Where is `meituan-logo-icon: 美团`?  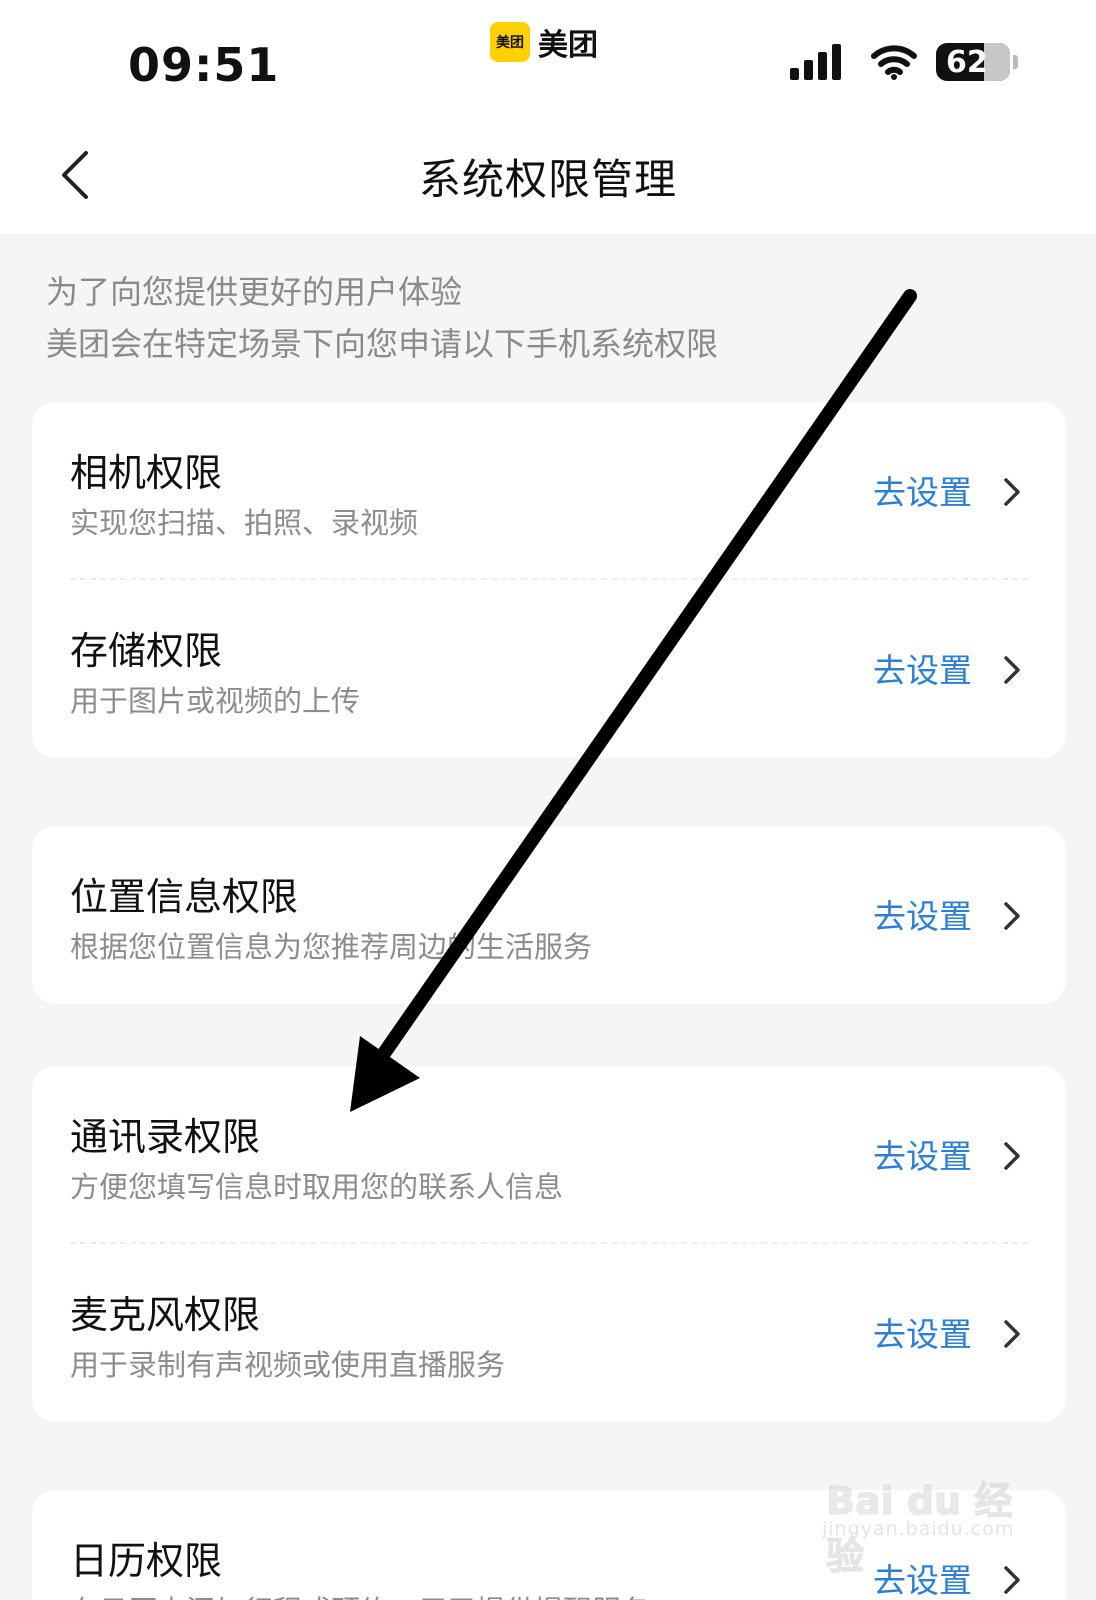
meituan-logo-icon: 美团 is located at coordinates (510, 42).